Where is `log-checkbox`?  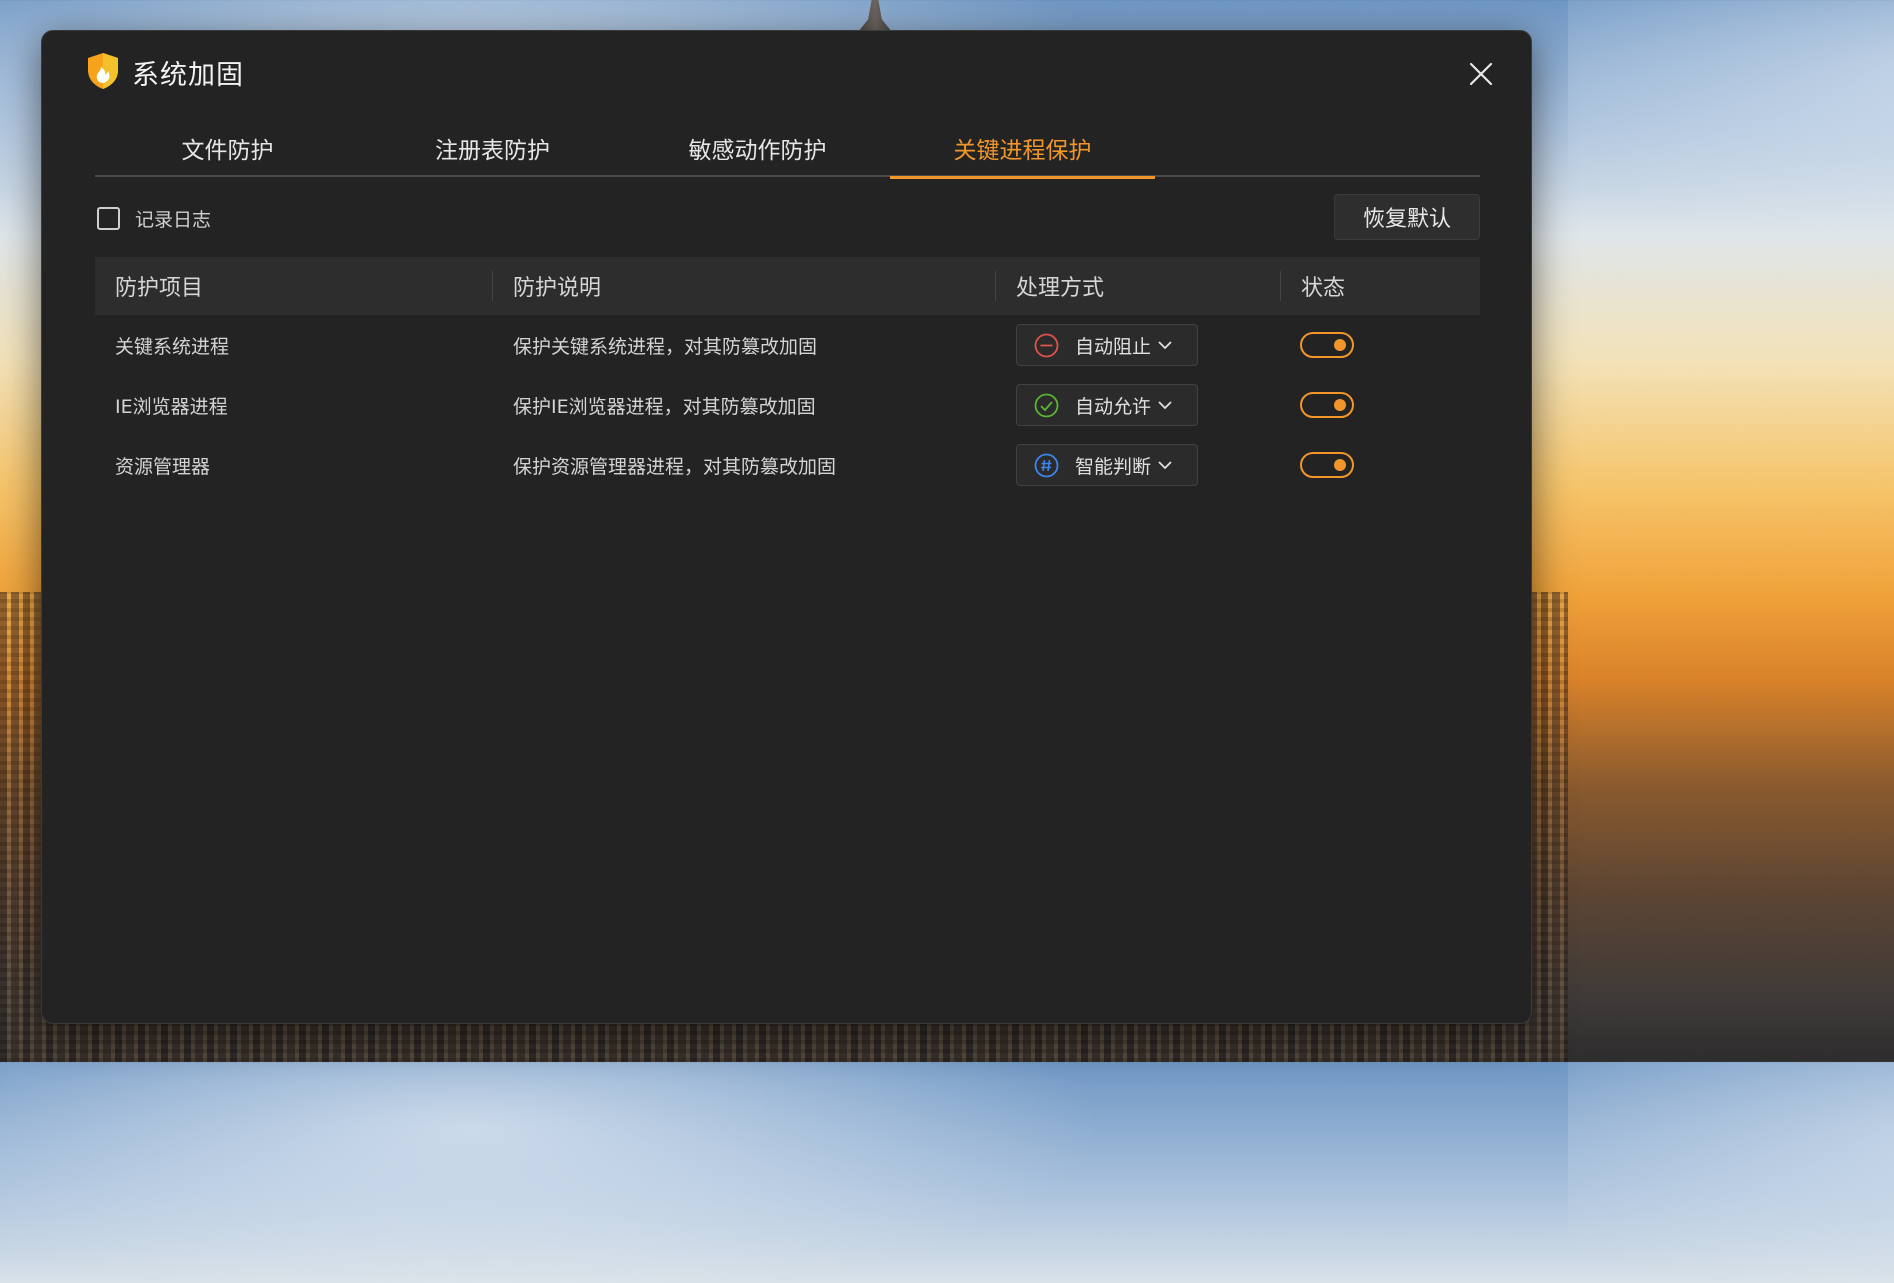
log-checkbox is located at coordinates (108, 218).